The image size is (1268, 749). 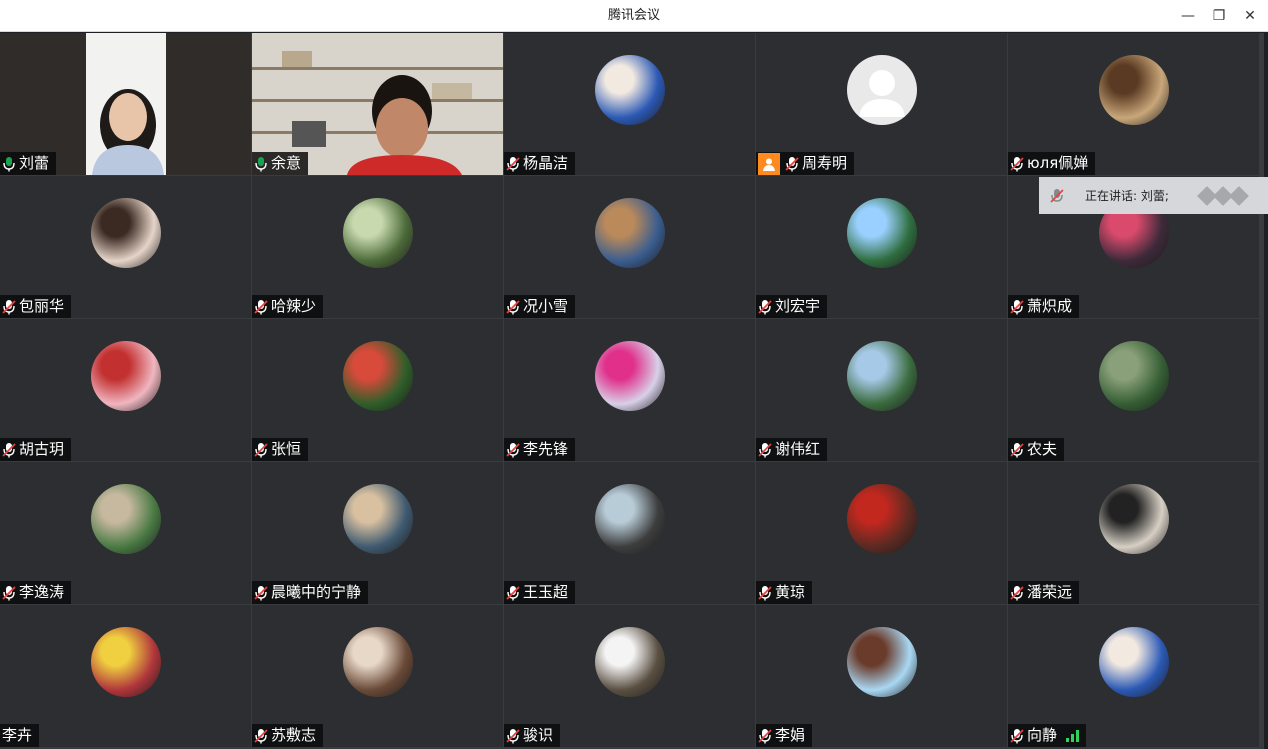 I want to click on participant-name: 王玉超, so click(x=546, y=592).